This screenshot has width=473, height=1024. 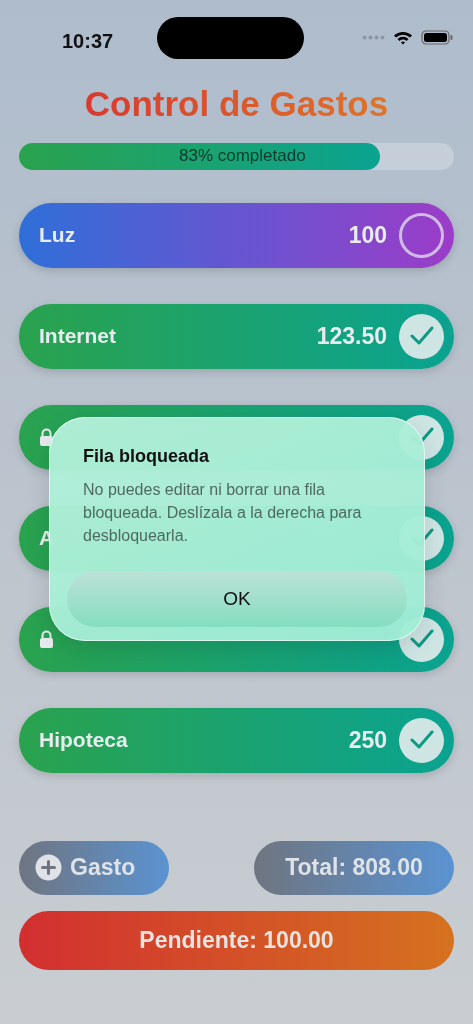 I want to click on expense-name: Hipoteca, so click(x=83, y=740).